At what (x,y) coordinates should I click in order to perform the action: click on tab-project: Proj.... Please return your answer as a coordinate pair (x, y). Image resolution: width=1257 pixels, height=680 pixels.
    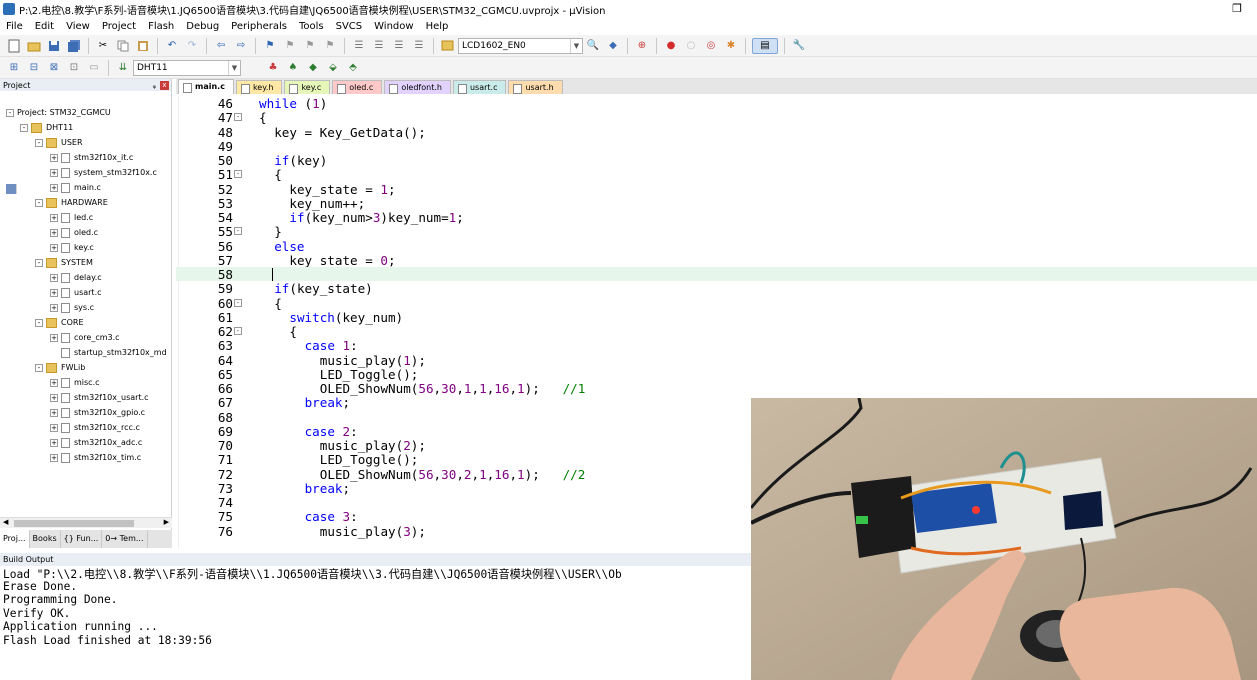
    Looking at the image, I should click on (15, 539).